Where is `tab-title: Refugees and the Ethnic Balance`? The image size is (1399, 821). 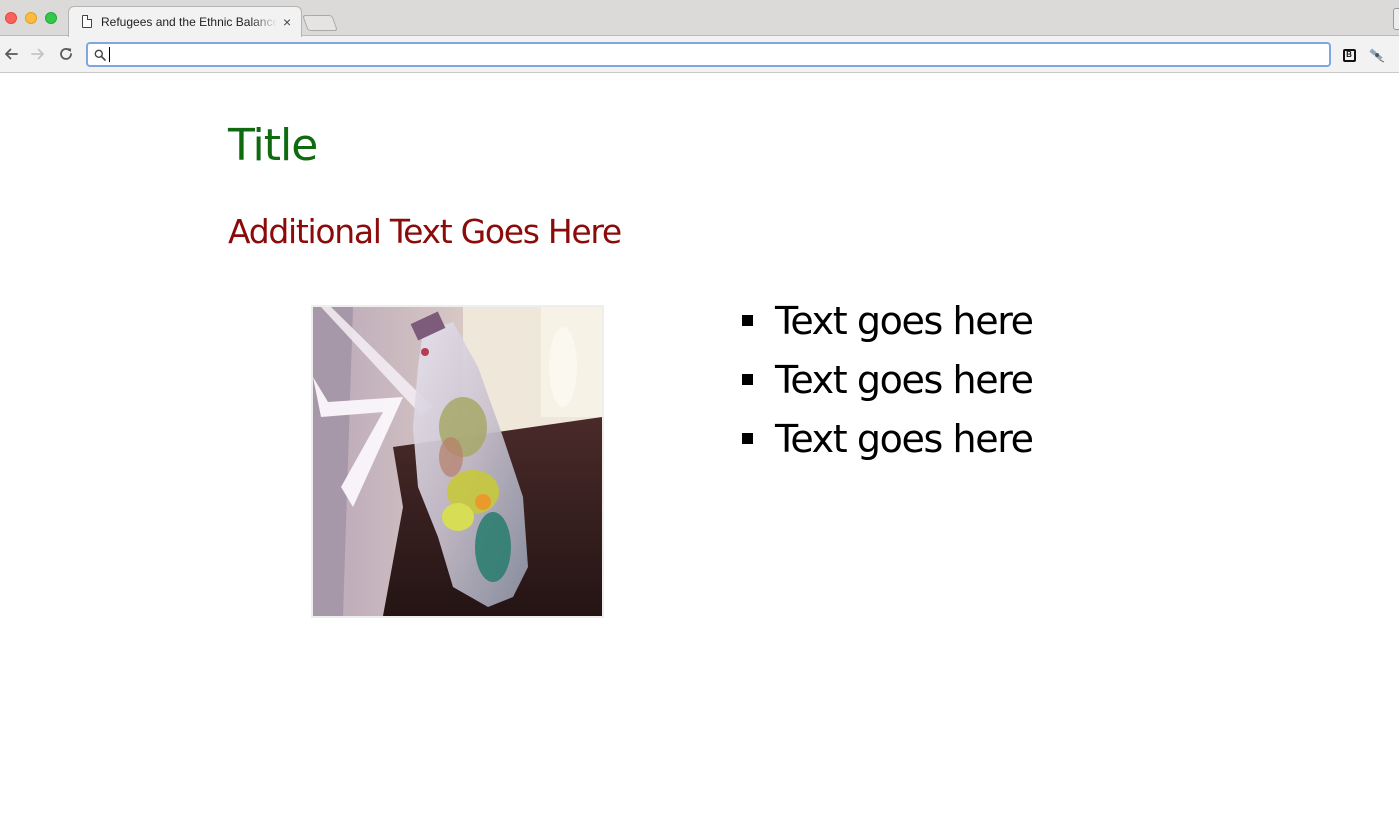
tab-title: Refugees and the Ethnic Balance is located at coordinates (189, 21).